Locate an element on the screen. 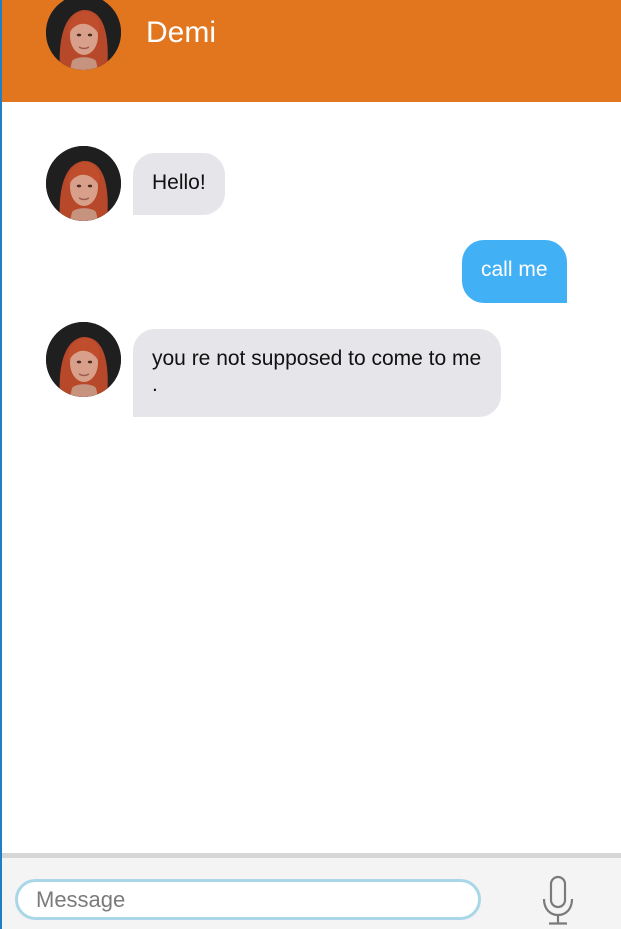 Image resolution: width=621 pixels, height=929 pixels. microphone-button is located at coordinates (558, 901).